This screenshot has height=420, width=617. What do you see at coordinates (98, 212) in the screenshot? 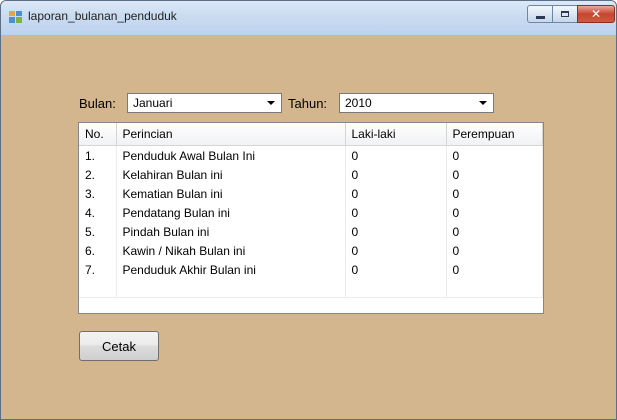
I see `row-number: 4.` at bounding box center [98, 212].